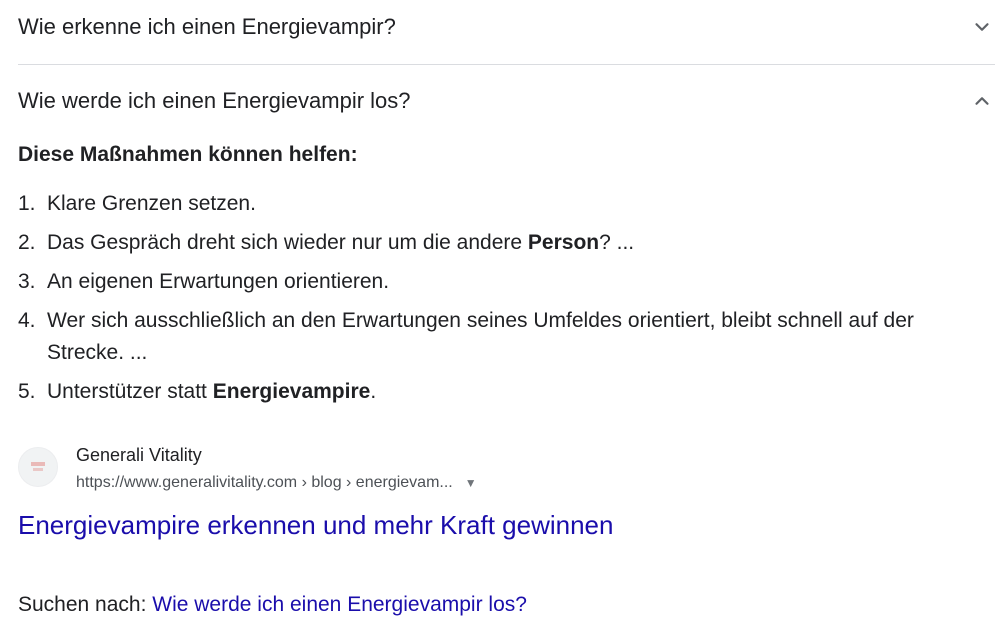 Image resolution: width=1005 pixels, height=629 pixels. Describe the element at coordinates (339, 604) in the screenshot. I see `search-for-query-link: Wie werde ich einen Energievampir los?` at that location.